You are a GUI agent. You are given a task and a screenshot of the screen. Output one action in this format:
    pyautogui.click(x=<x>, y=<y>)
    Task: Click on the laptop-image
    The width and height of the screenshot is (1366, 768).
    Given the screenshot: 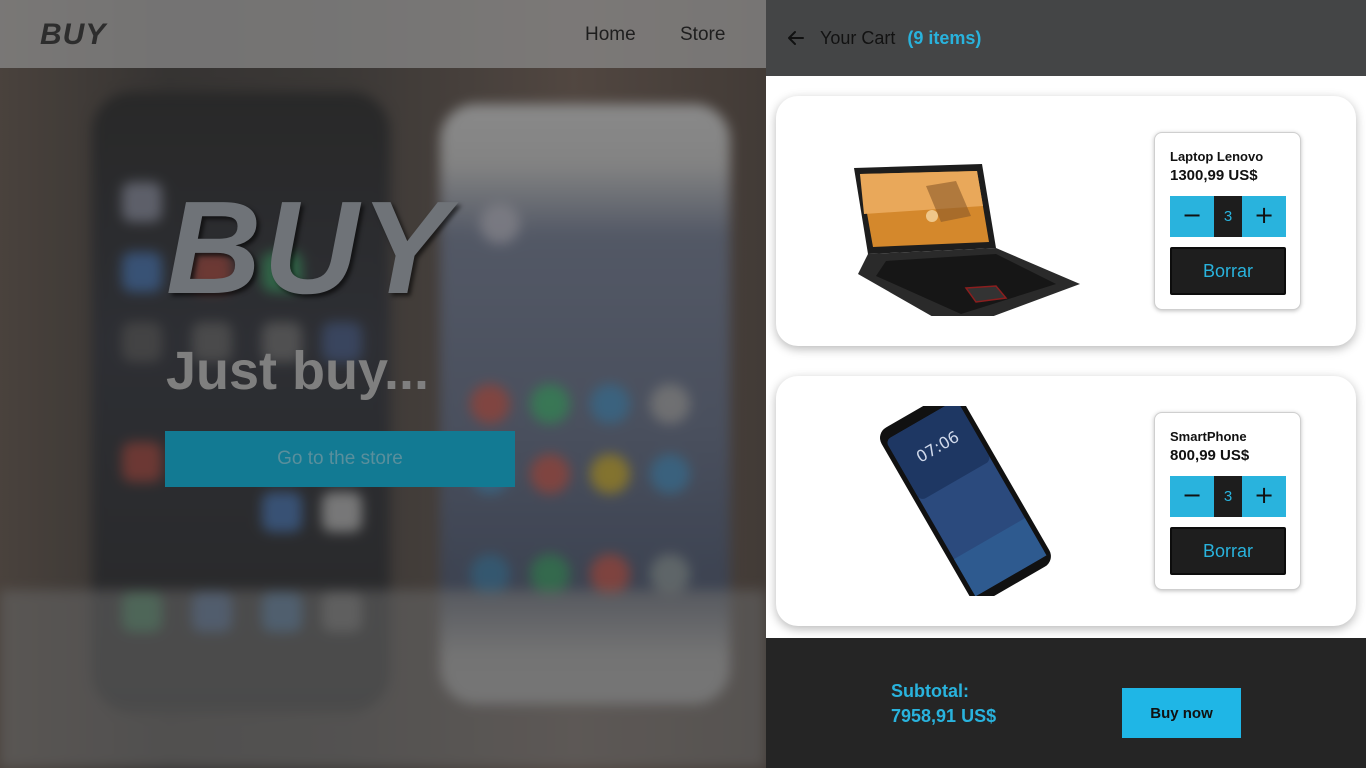 What is the action you would take?
    pyautogui.click(x=966, y=228)
    